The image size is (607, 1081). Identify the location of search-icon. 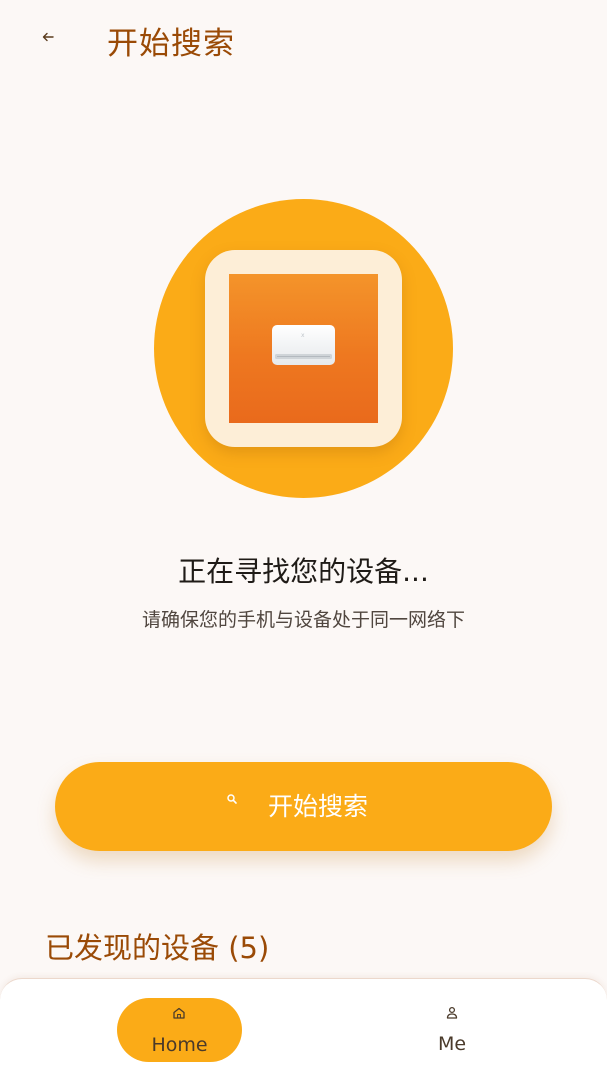
(232, 799).